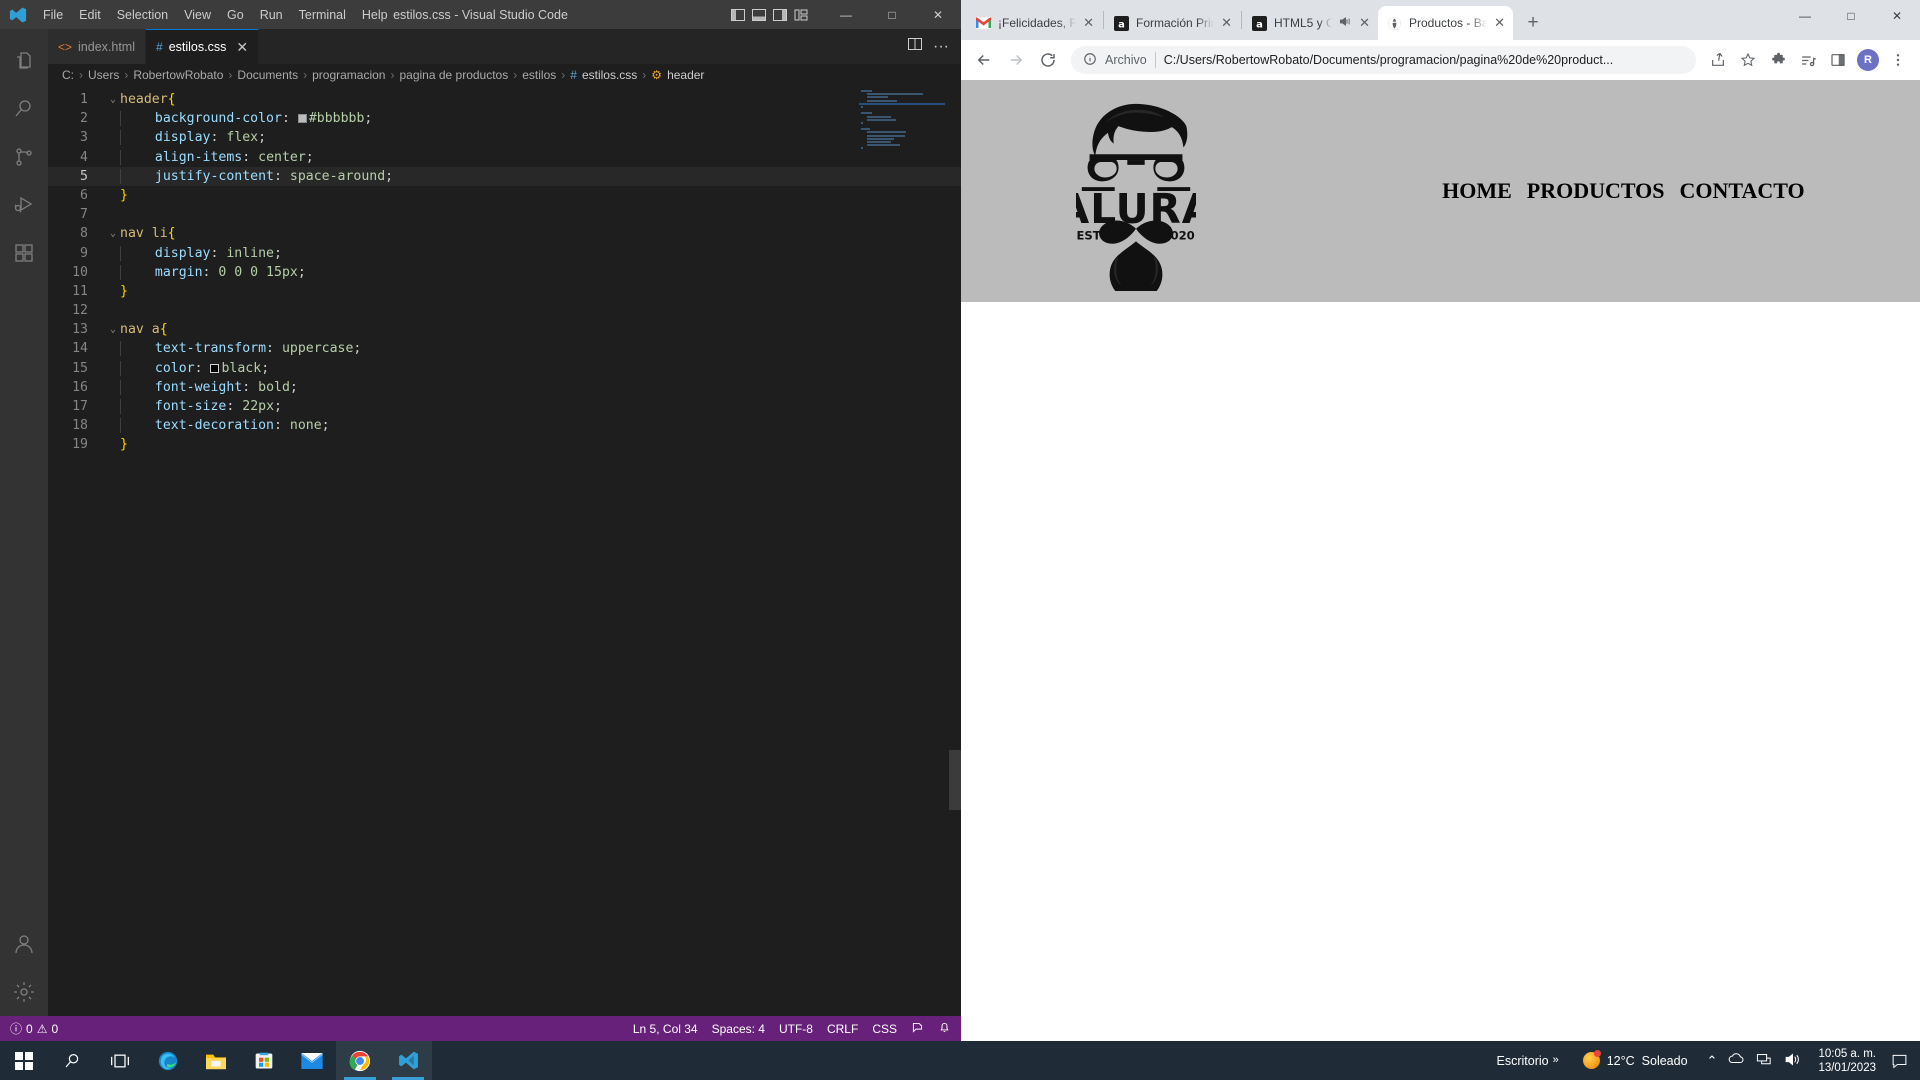 This screenshot has height=1080, width=1920. What do you see at coordinates (796, 1029) in the screenshot?
I see `status-encoding: UTF-8` at bounding box center [796, 1029].